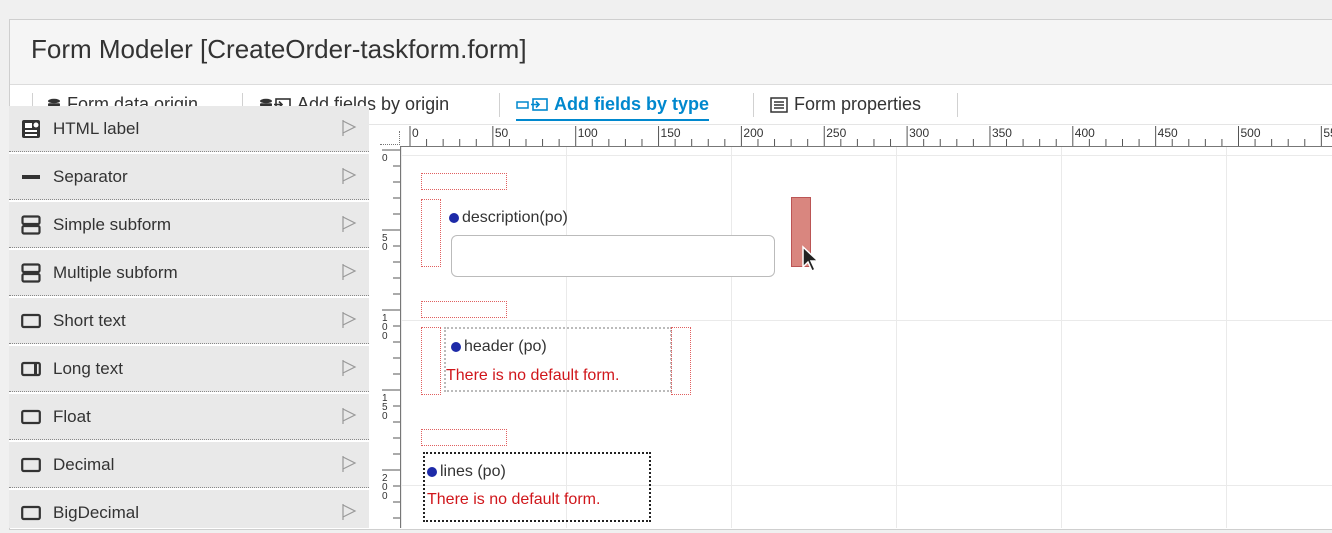  Describe the element at coordinates (279, 49) in the screenshot. I see `page-title: Form Modeler [CreateOrder-taskform.form]` at that location.